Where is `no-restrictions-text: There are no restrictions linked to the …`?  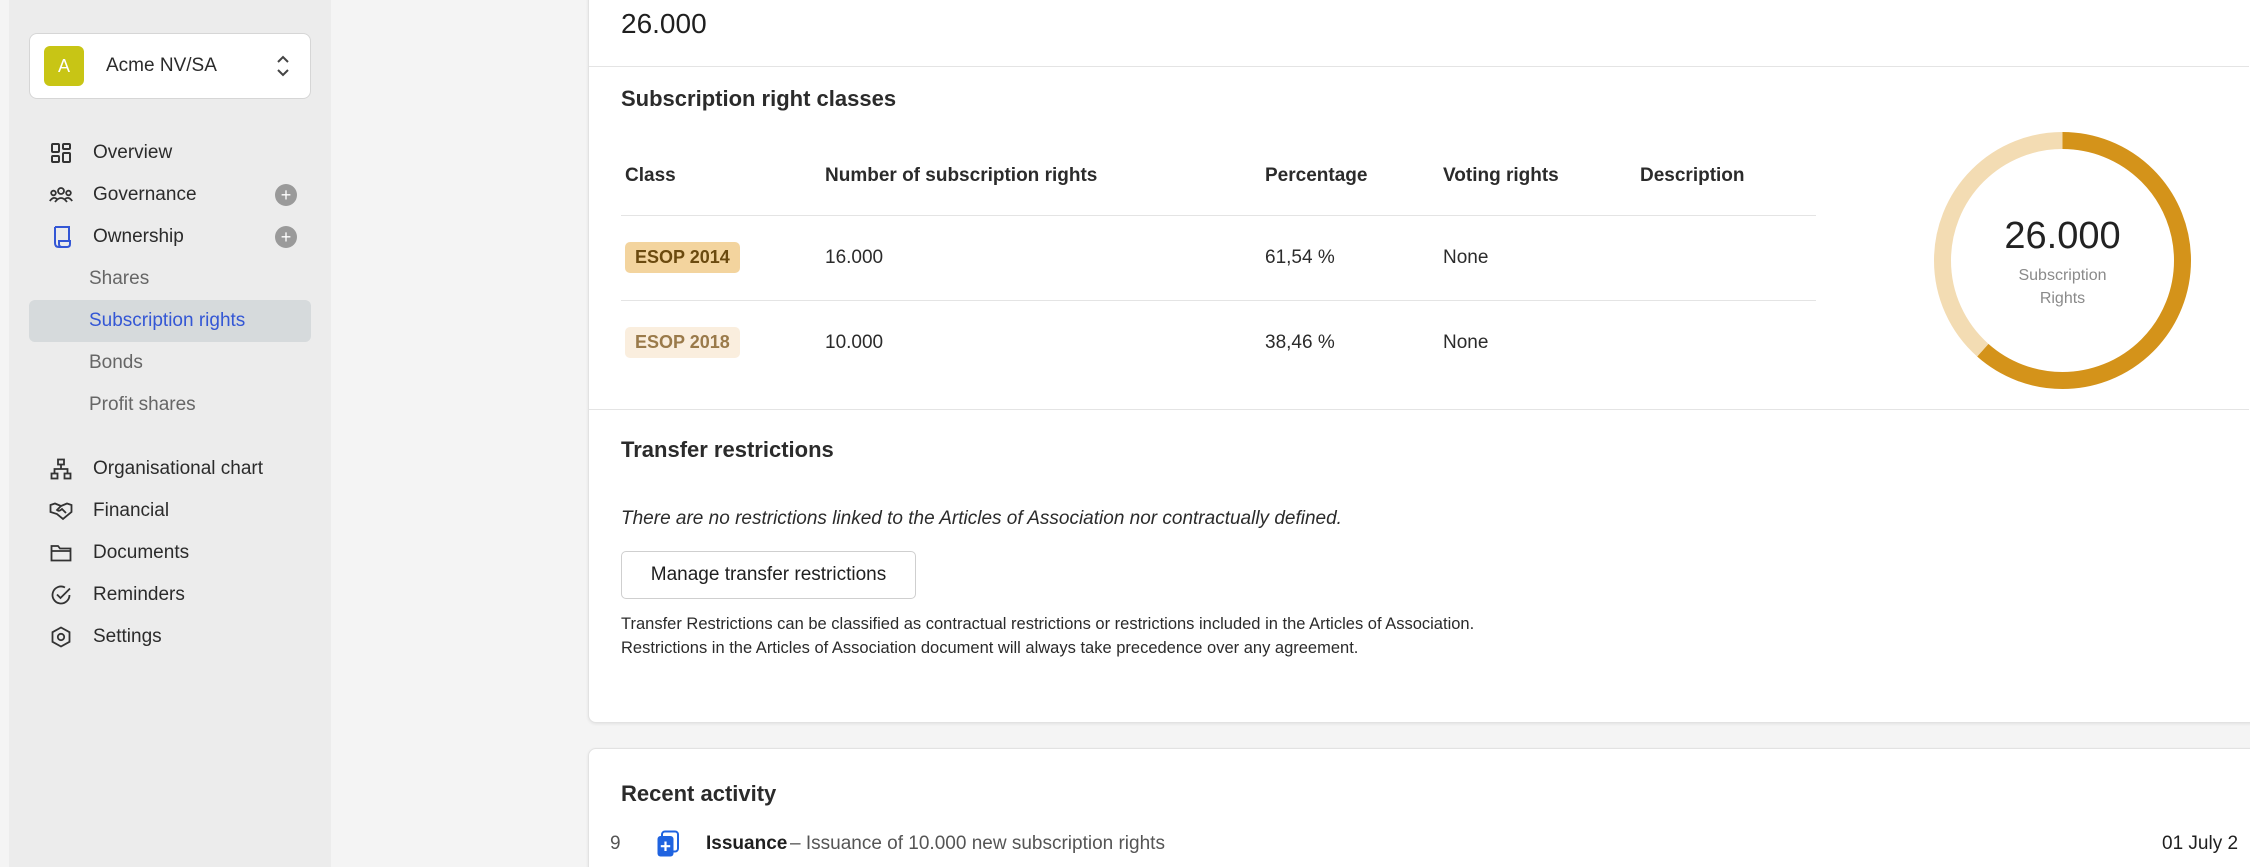
no-restrictions-text: There are no restrictions linked to the … is located at coordinates (981, 518).